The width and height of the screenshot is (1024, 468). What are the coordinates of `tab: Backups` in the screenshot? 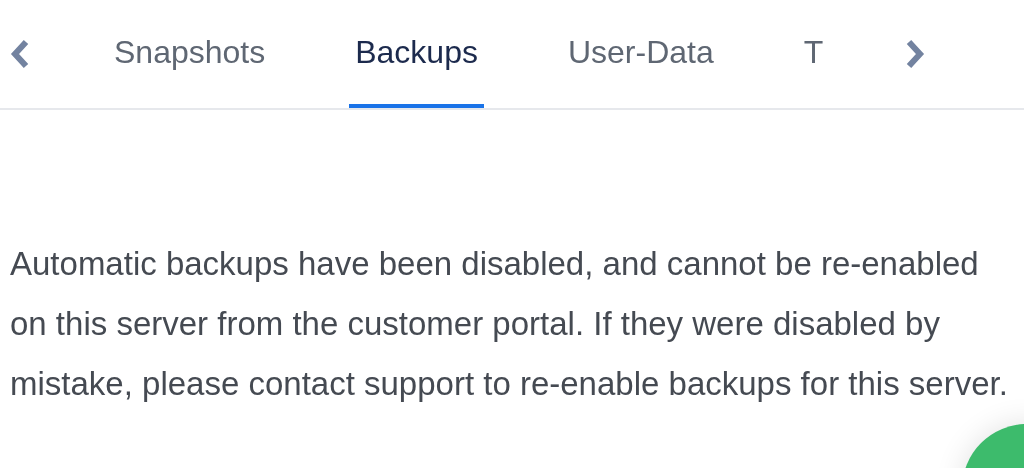 It's located at (416, 54).